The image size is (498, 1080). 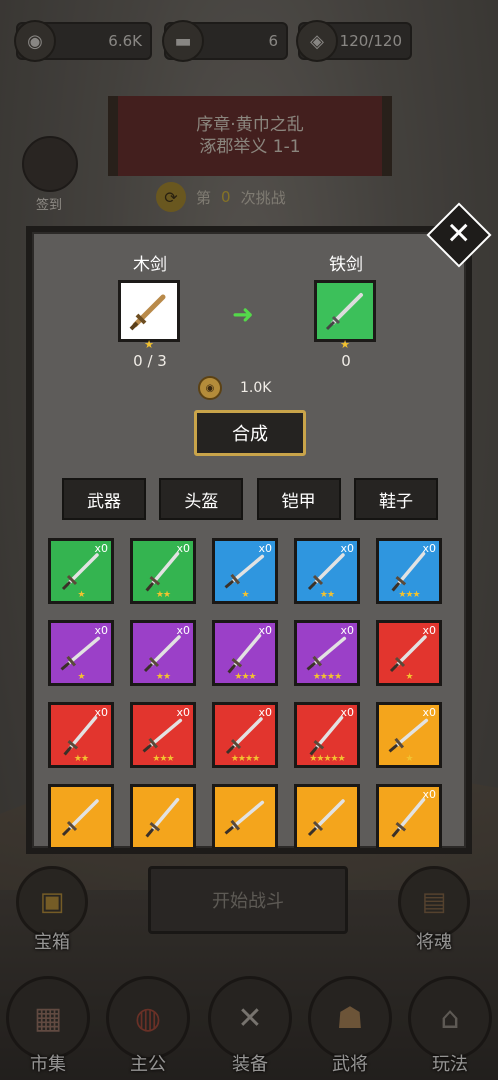 I want to click on equipment-cell: x0, so click(x=409, y=816).